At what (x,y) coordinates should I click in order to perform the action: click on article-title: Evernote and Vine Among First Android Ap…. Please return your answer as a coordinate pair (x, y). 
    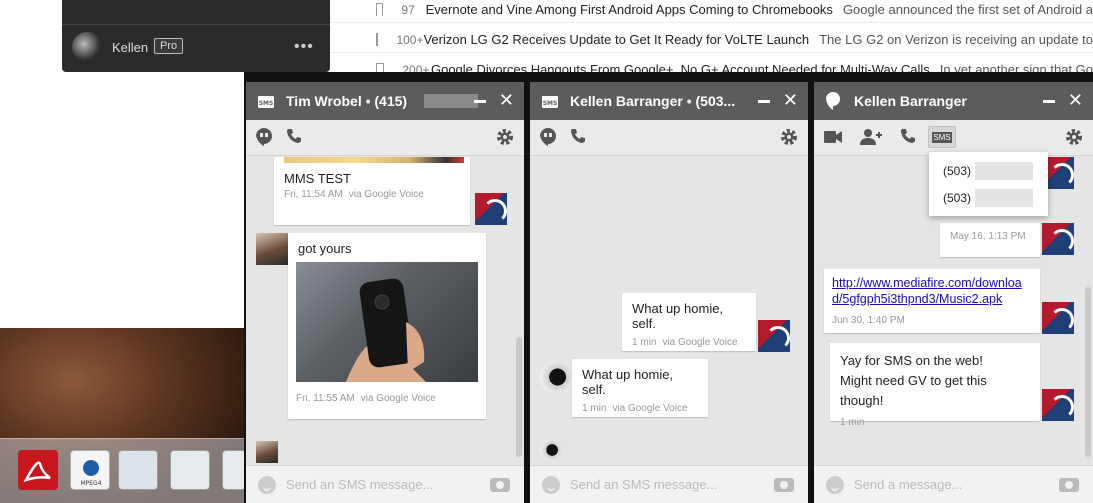
    Looking at the image, I should click on (629, 9).